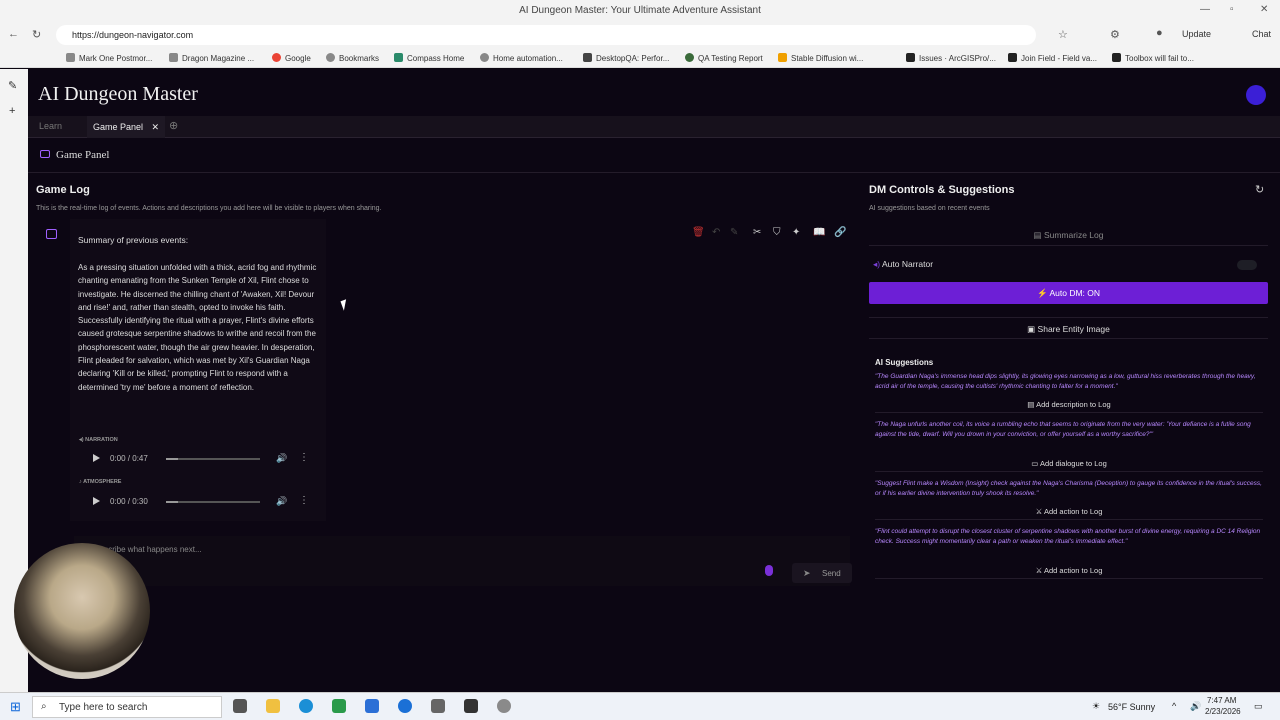 This screenshot has height=720, width=1280. What do you see at coordinates (777, 232) in the screenshot?
I see `shield-icon: ⛉` at bounding box center [777, 232].